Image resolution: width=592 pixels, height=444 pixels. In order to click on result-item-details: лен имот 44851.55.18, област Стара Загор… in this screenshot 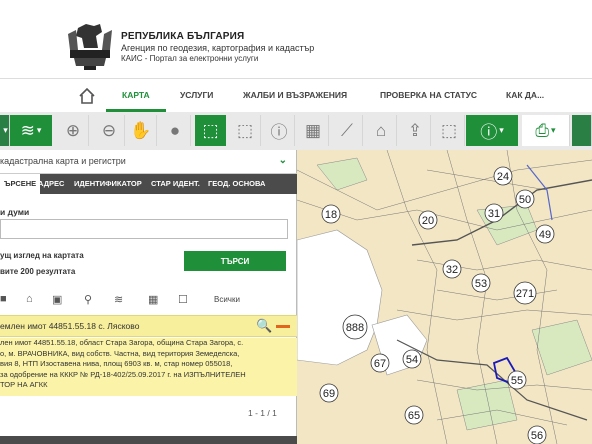, I will do `click(148, 367)`.